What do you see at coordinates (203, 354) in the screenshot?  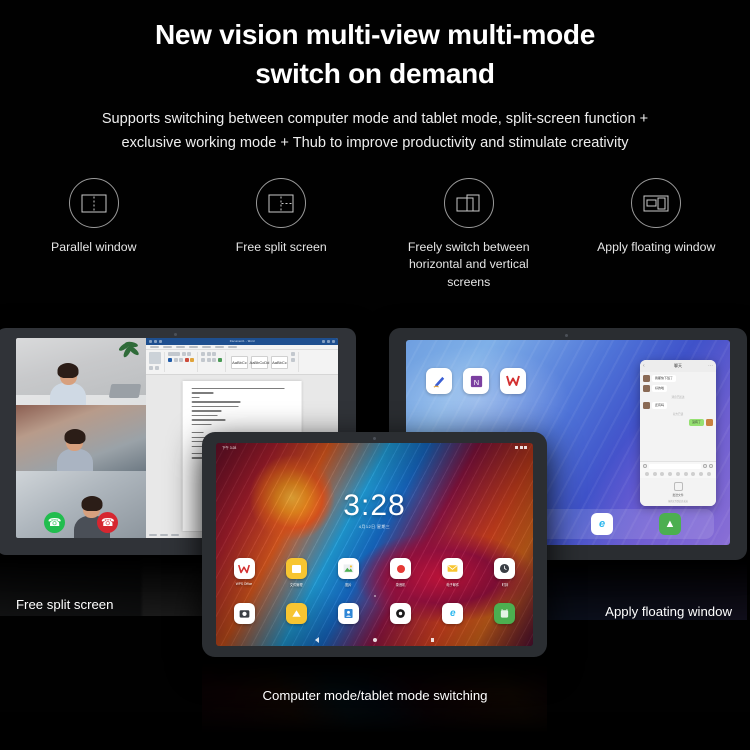 I see `bullets-icon` at bounding box center [203, 354].